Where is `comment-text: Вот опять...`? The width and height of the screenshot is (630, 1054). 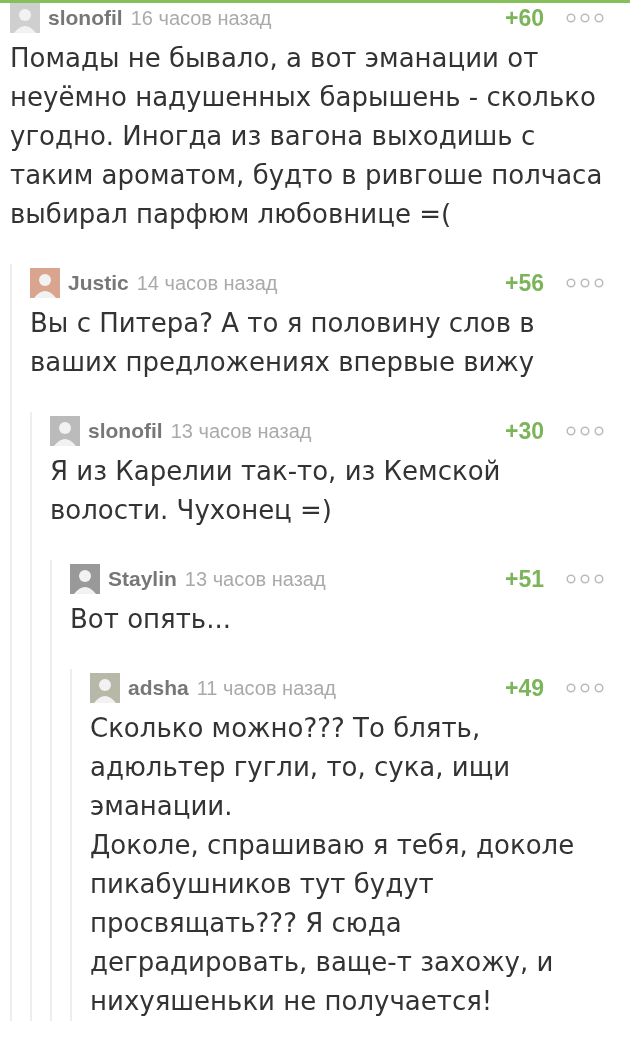 comment-text: Вот опять... is located at coordinates (151, 619).